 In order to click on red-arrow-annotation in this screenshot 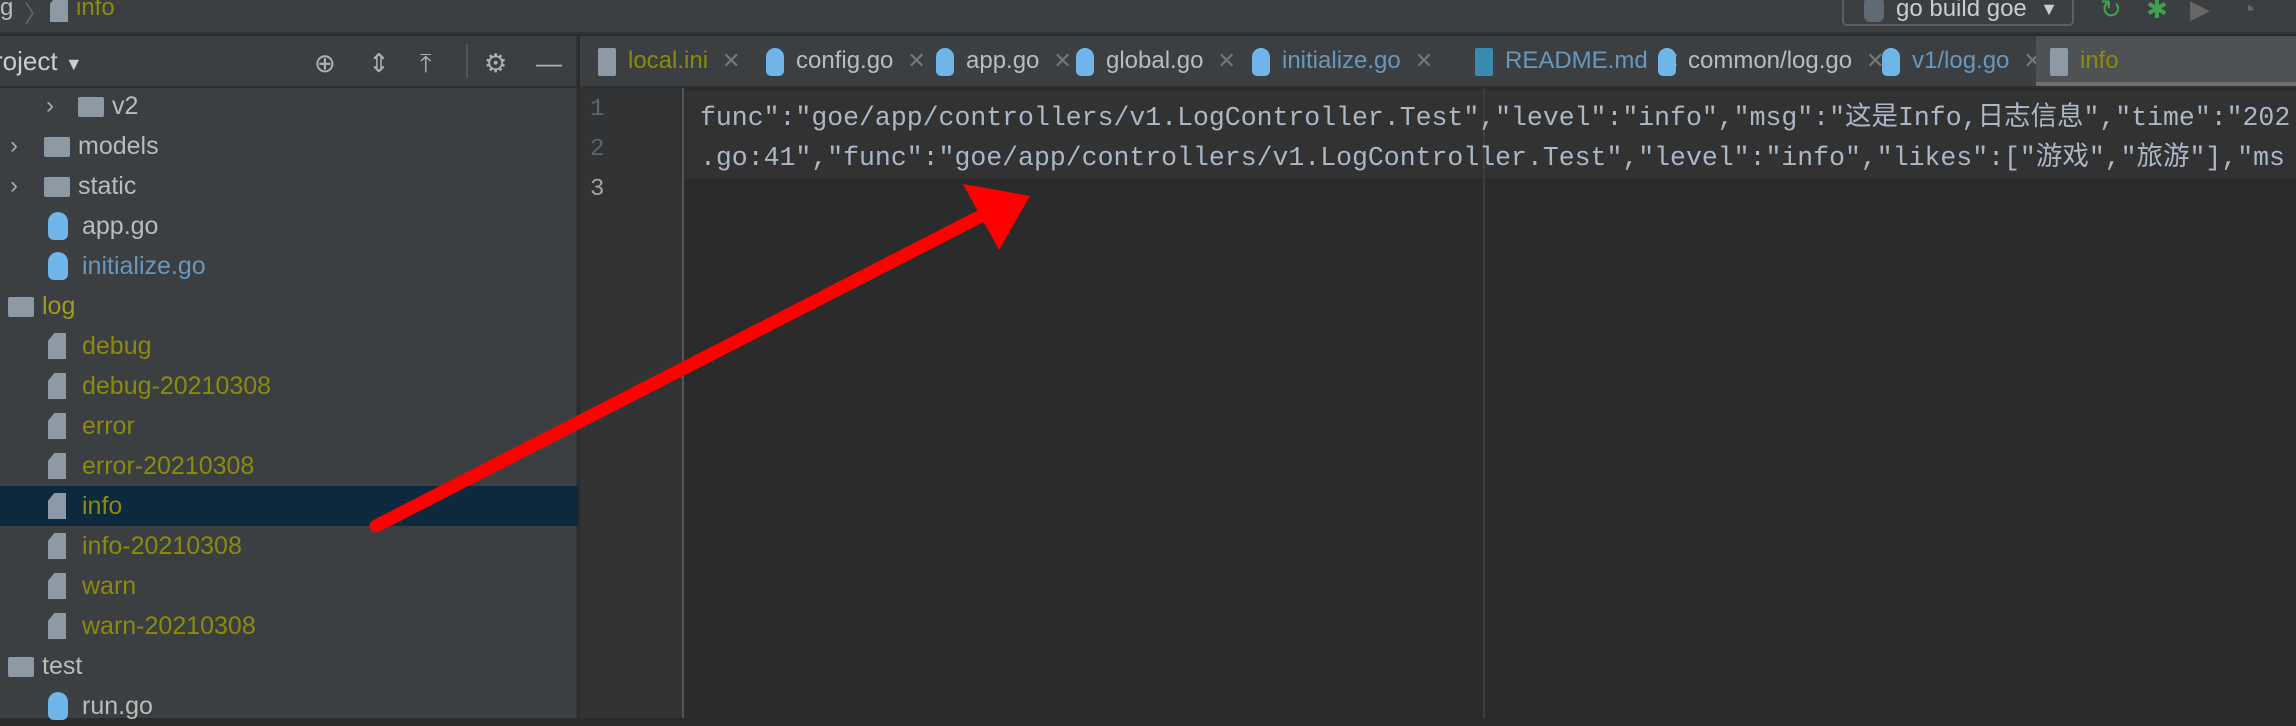, I will do `click(699, 358)`.